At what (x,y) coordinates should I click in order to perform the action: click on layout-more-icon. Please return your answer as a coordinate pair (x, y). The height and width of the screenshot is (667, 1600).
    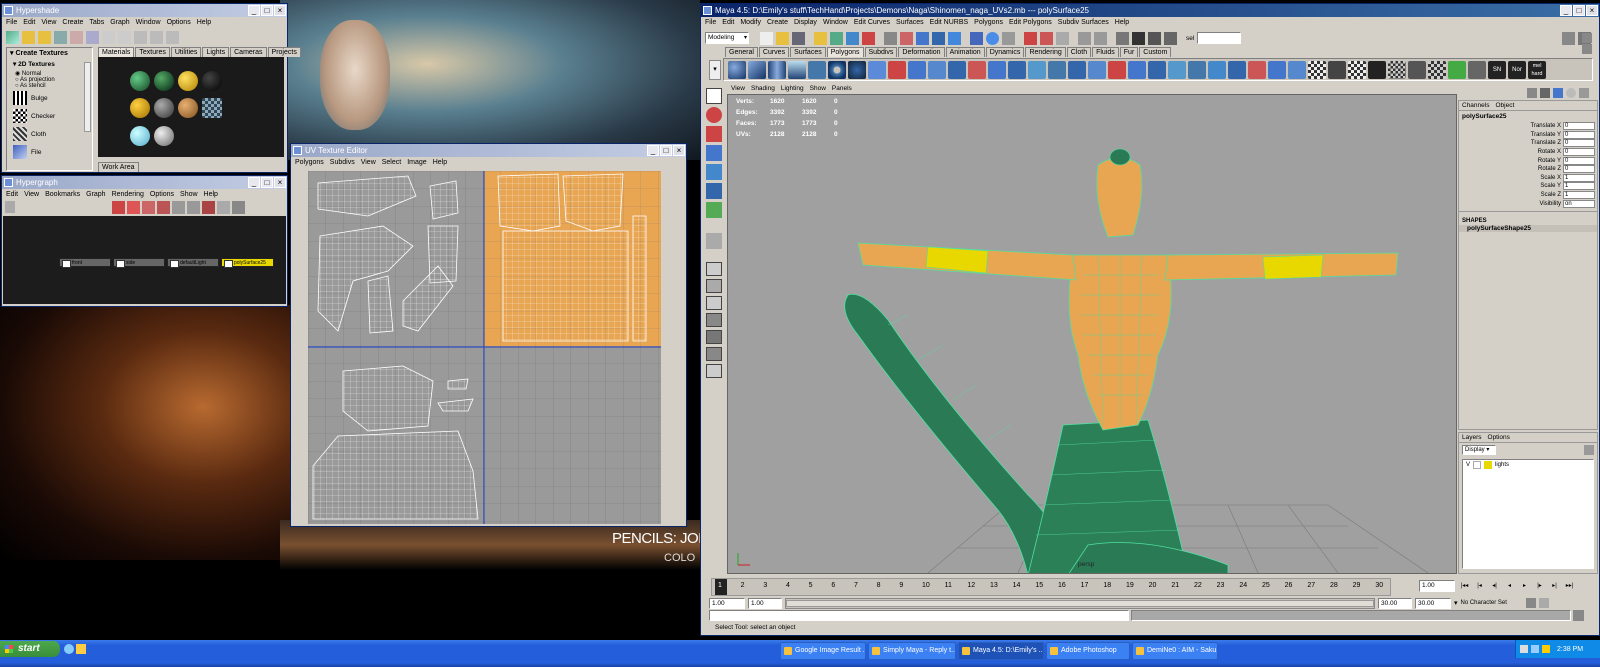
    Looking at the image, I should click on (714, 371).